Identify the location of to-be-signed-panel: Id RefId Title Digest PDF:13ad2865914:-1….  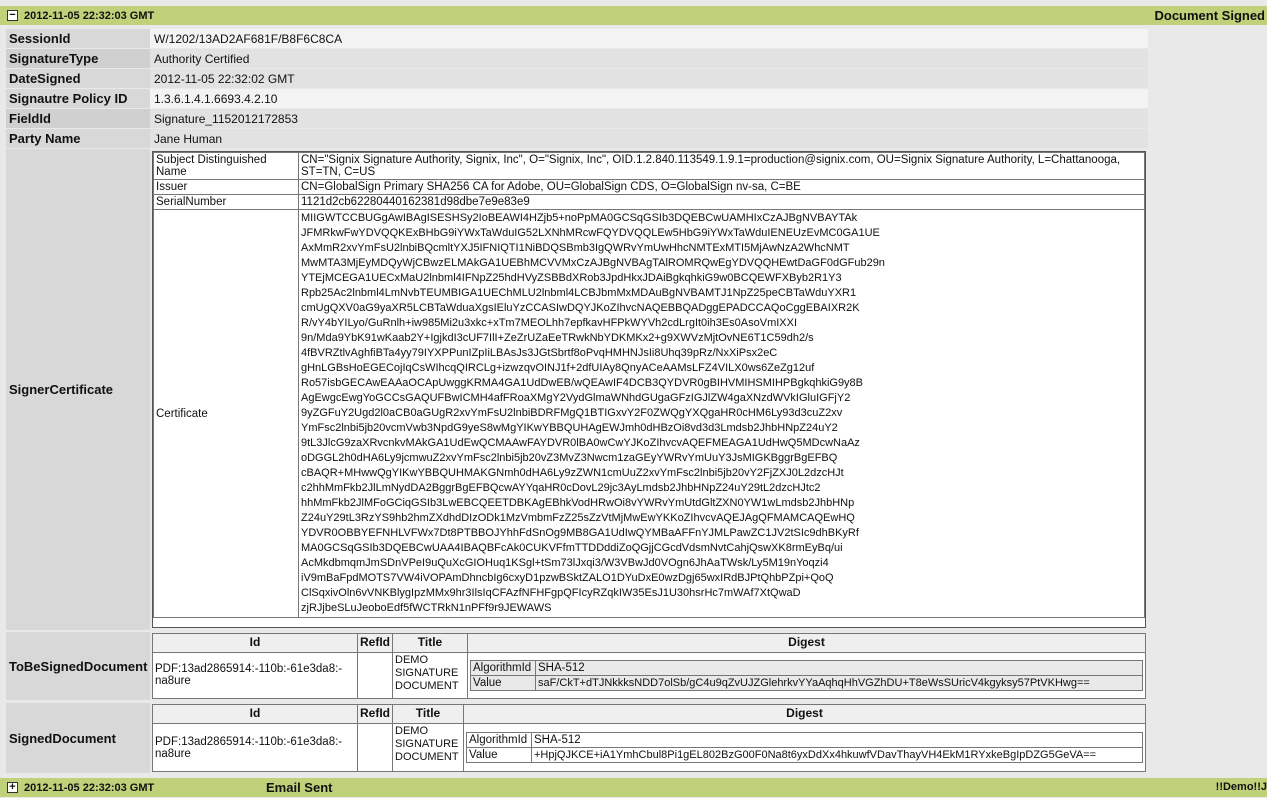
(649, 666).